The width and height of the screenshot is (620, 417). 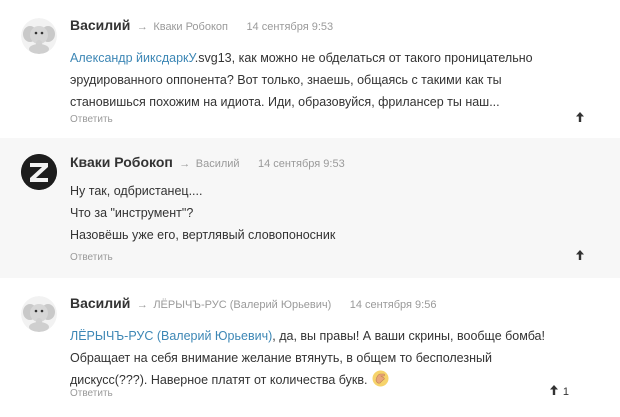 I want to click on comment-header: Кваки Робокоп → Василий 14 сентября 9:53, so click(x=207, y=163).